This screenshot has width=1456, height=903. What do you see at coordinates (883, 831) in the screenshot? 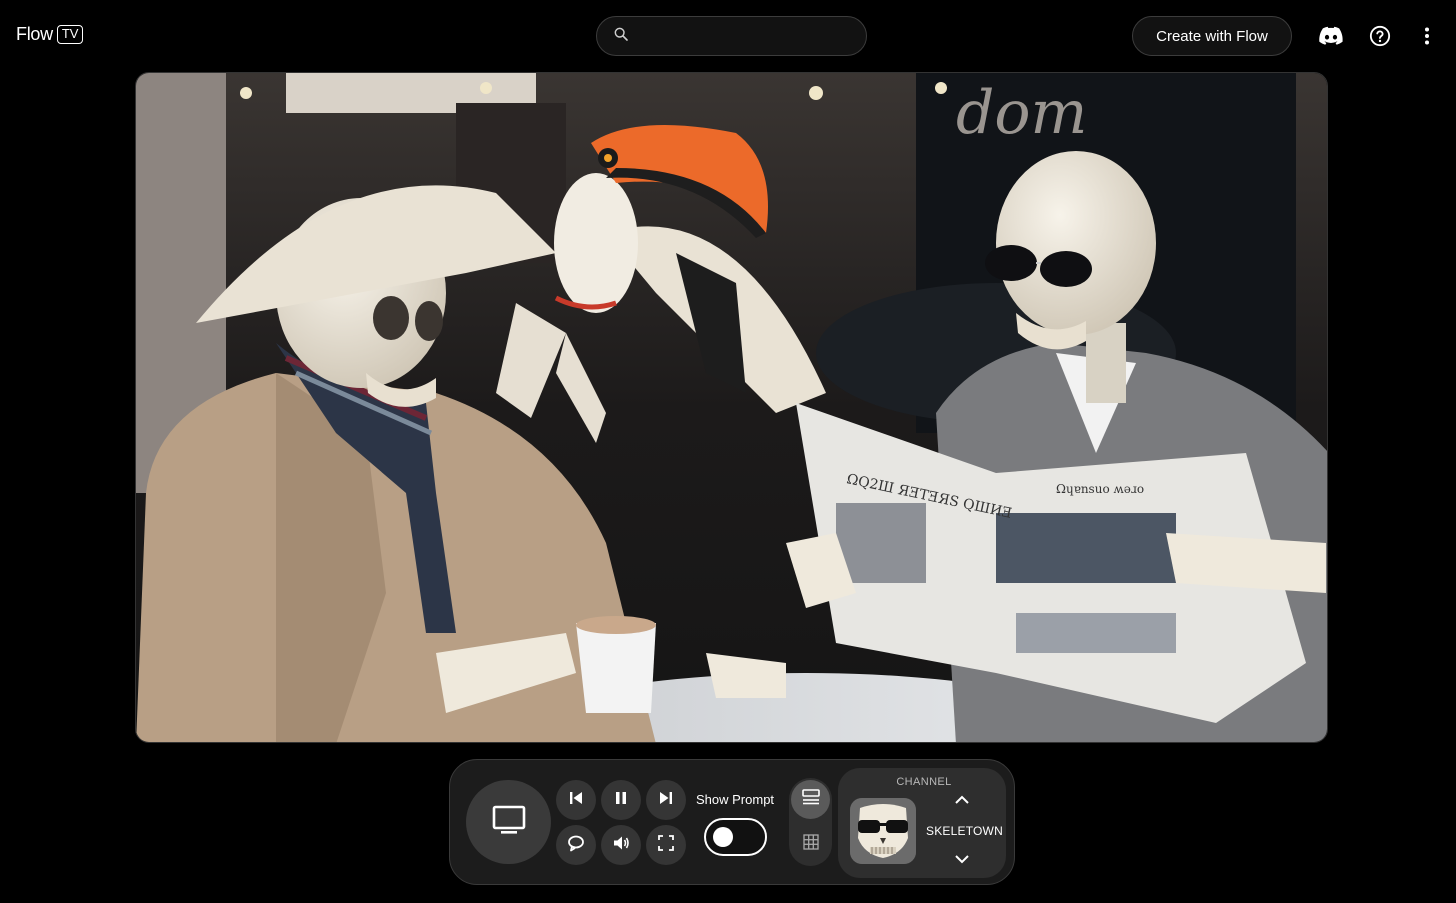
I see `channel-thumbnail` at bounding box center [883, 831].